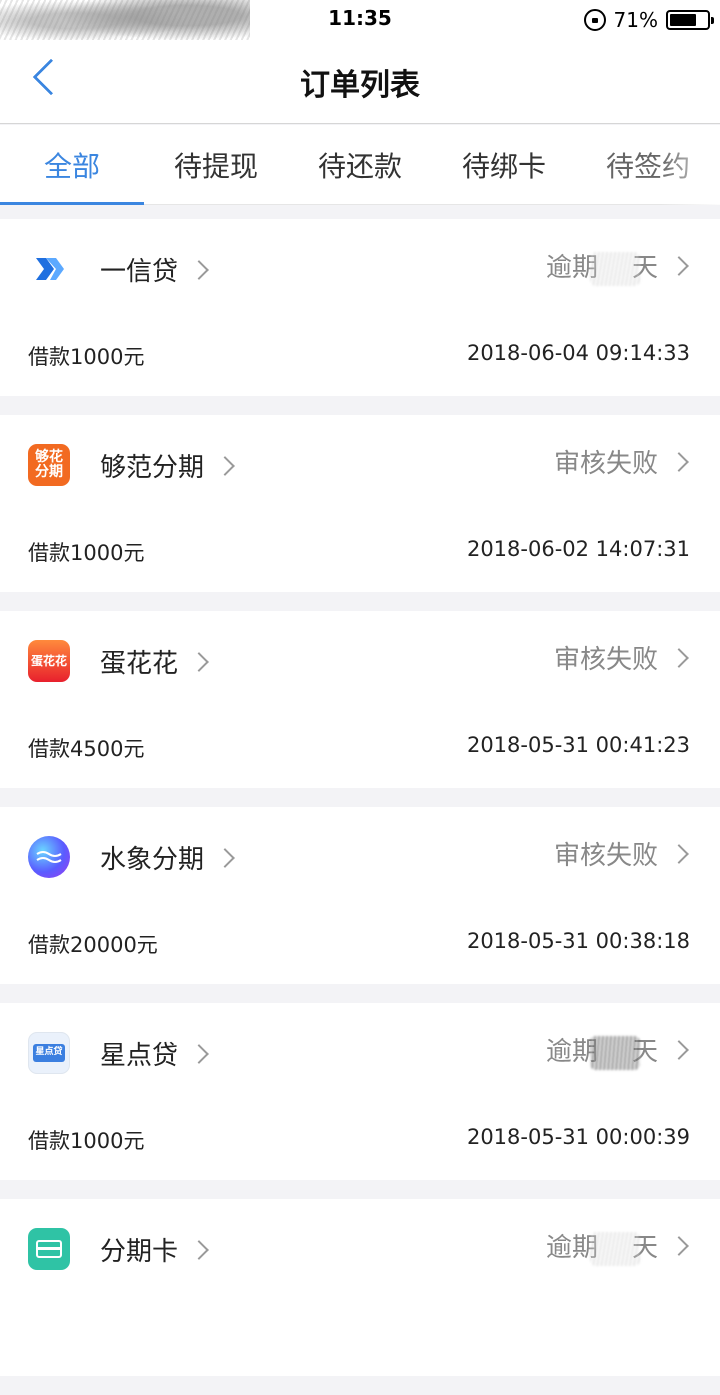  I want to click on tab-pending-withdraw: 待提现, so click(216, 165).